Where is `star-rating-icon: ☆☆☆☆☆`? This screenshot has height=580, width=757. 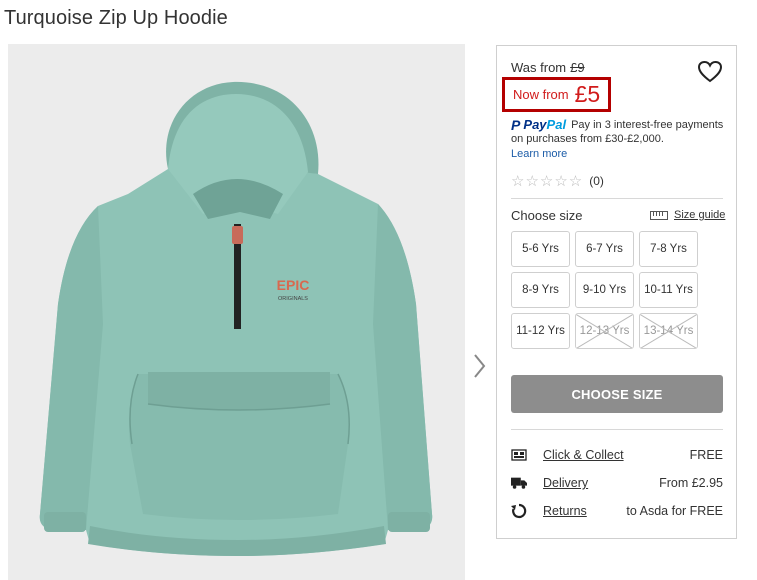
star-rating-icon: ☆☆☆☆☆ is located at coordinates (547, 181).